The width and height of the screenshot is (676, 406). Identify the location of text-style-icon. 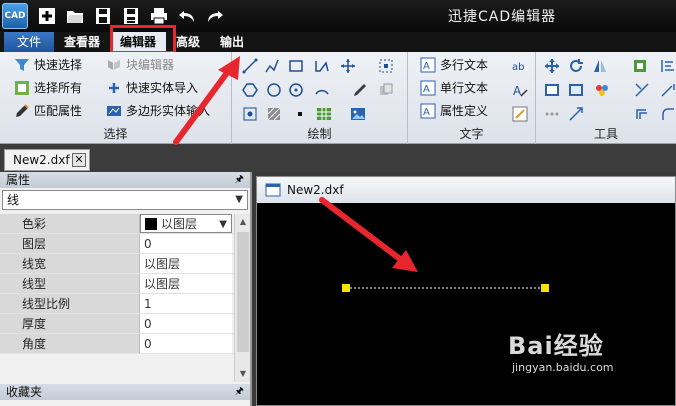
(520, 114).